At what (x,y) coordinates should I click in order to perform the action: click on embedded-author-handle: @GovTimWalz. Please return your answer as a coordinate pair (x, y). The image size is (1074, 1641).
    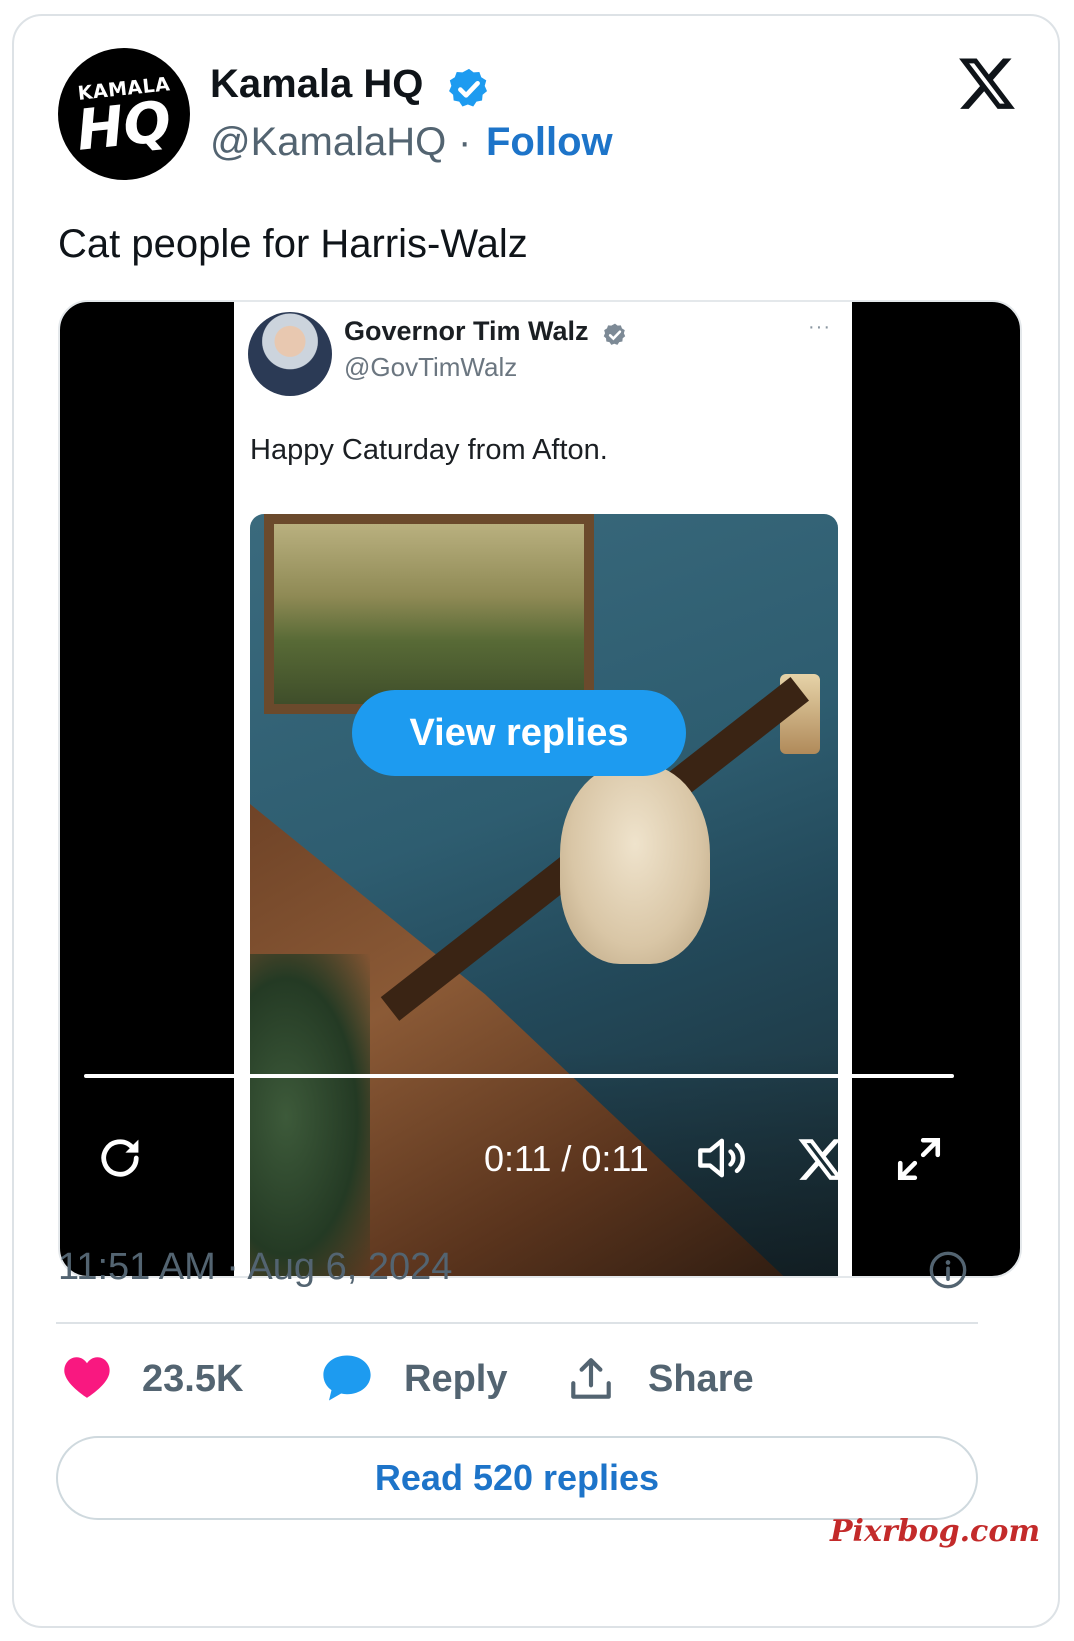
    Looking at the image, I should click on (431, 367).